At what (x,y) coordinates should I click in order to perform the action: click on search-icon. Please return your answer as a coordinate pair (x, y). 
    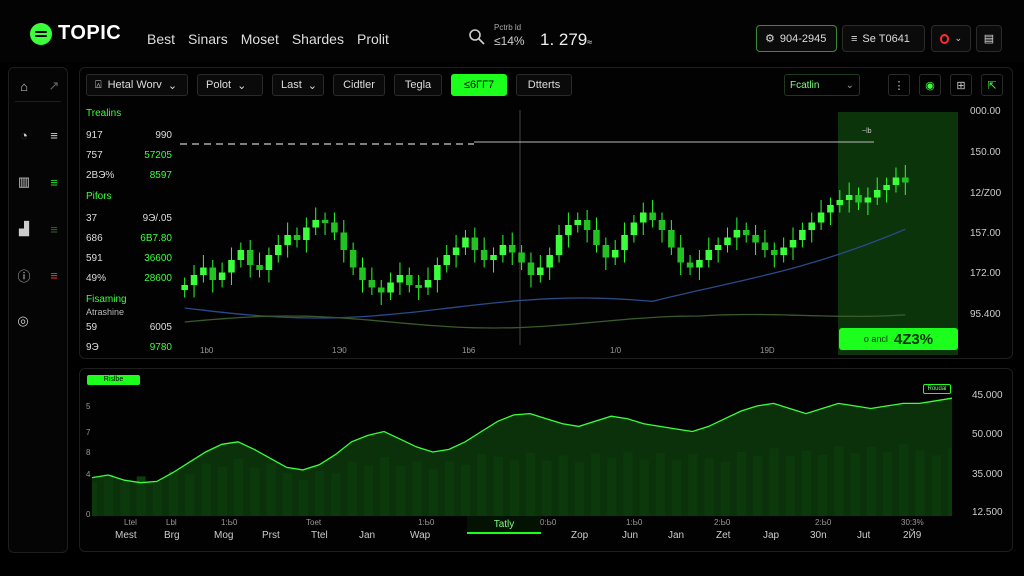
    Looking at the image, I should click on (477, 37).